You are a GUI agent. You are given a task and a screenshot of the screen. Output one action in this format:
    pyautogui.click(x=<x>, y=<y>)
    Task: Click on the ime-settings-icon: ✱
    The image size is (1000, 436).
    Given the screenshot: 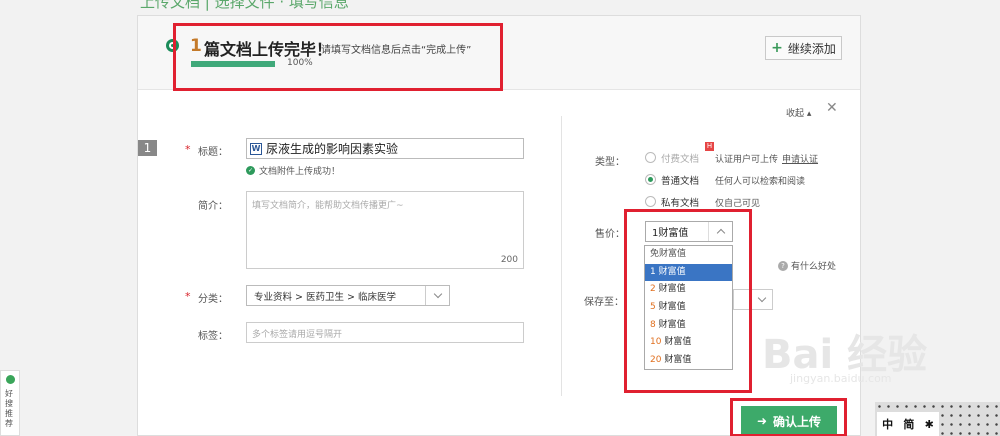 What is the action you would take?
    pyautogui.click(x=929, y=424)
    